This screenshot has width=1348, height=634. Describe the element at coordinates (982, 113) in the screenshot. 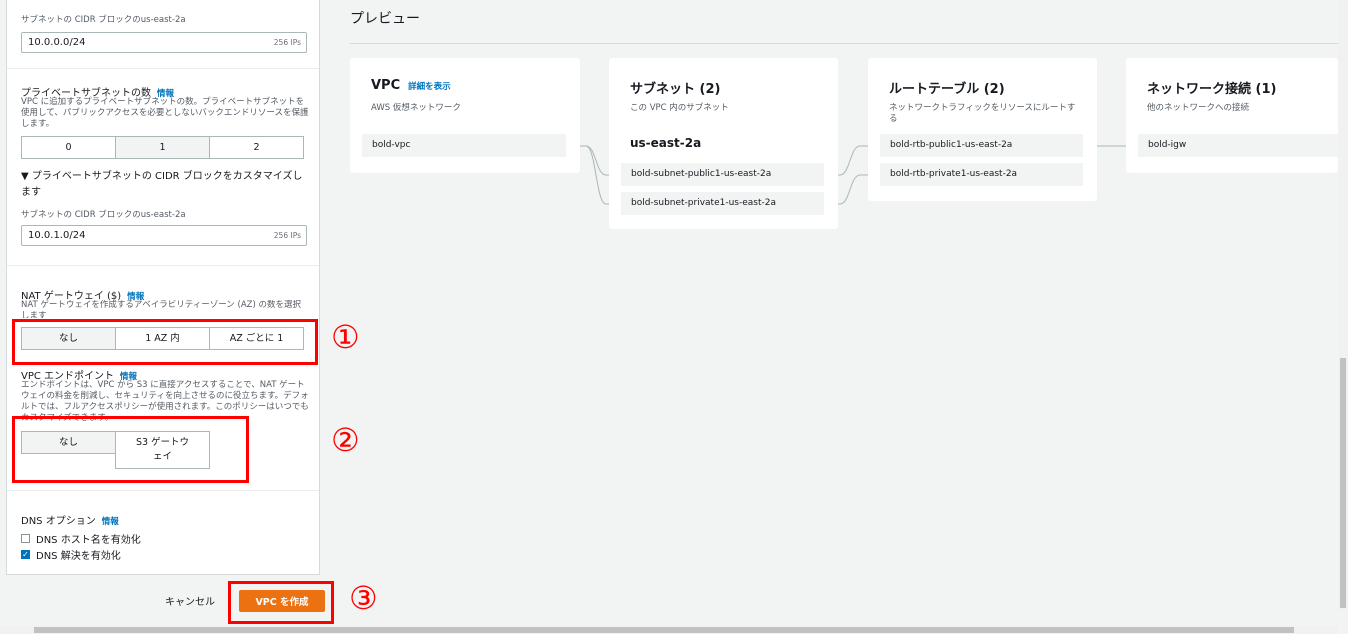

I see `route-tables-card-sub: ネットワークトラフィックをリソースにルートする` at that location.